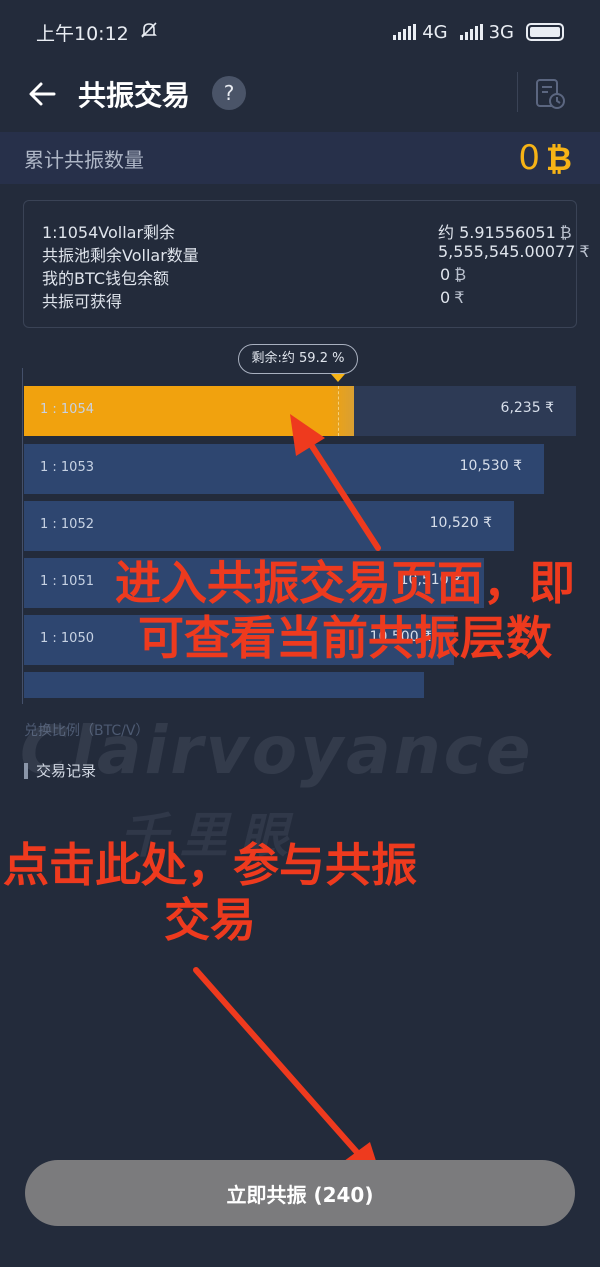  Describe the element at coordinates (134, 95) in the screenshot. I see `page-title: 共振交易` at that location.